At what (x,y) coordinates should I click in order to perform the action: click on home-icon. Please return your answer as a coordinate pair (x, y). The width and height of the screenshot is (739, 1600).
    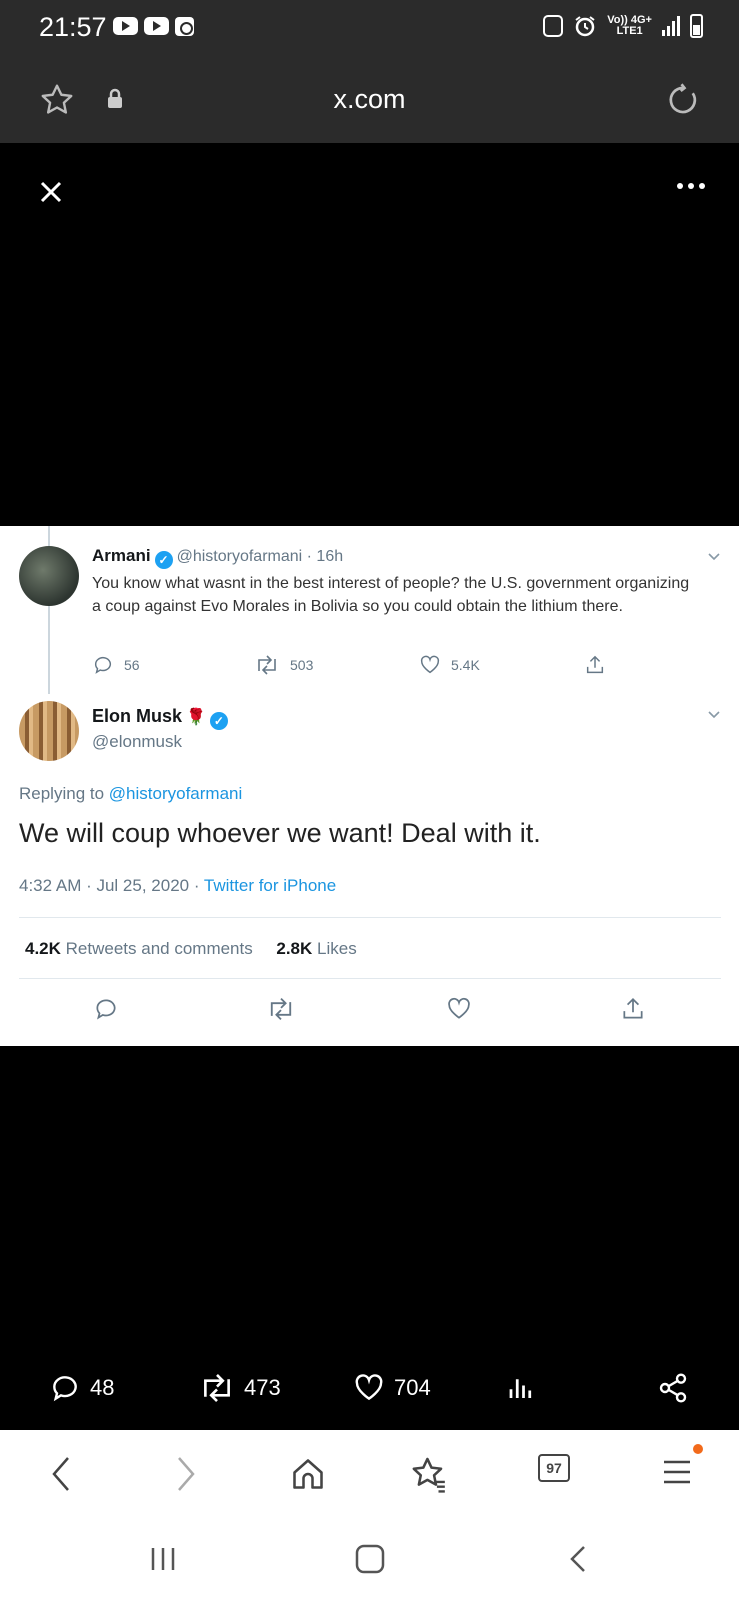
    Looking at the image, I should click on (308, 1474).